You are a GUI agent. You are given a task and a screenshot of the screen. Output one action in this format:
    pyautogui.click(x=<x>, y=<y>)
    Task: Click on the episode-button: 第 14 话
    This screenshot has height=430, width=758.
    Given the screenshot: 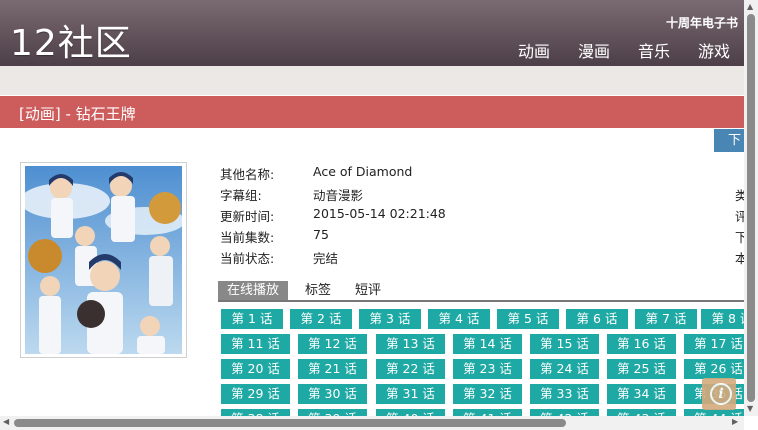 What is the action you would take?
    pyautogui.click(x=487, y=344)
    